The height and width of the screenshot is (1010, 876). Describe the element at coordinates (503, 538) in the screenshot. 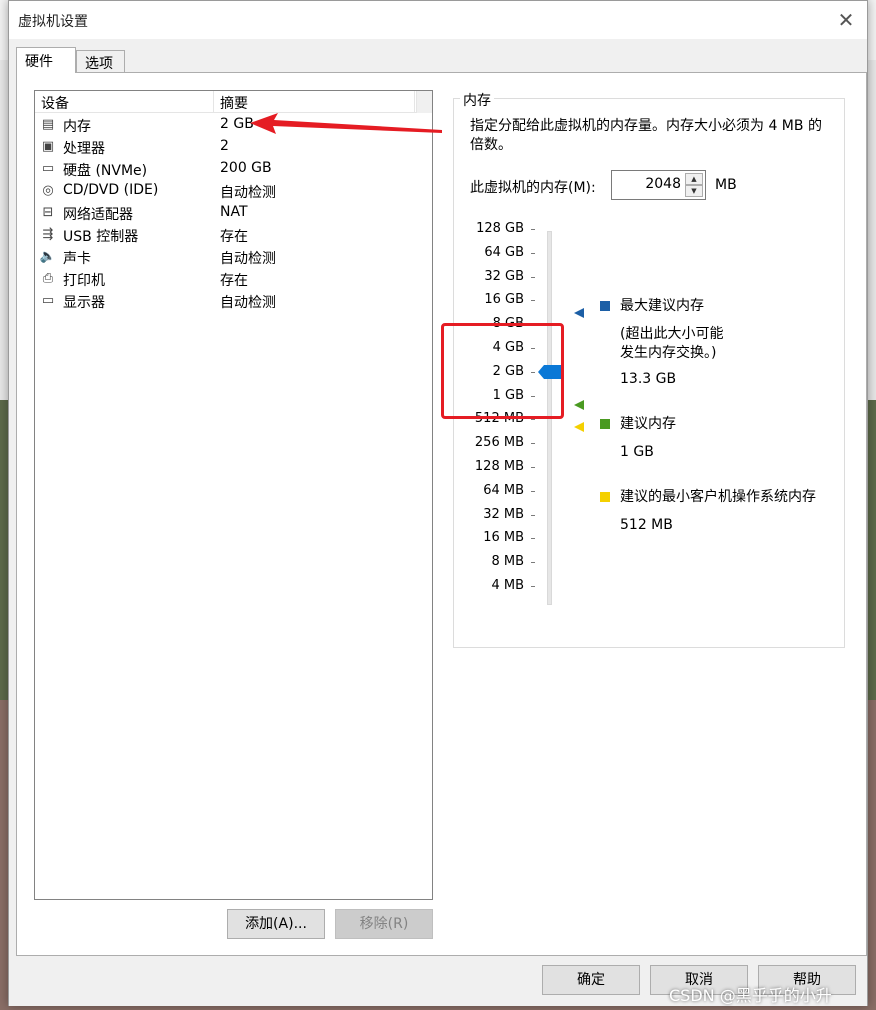

I see `slider-tick-label: 16 MB` at that location.